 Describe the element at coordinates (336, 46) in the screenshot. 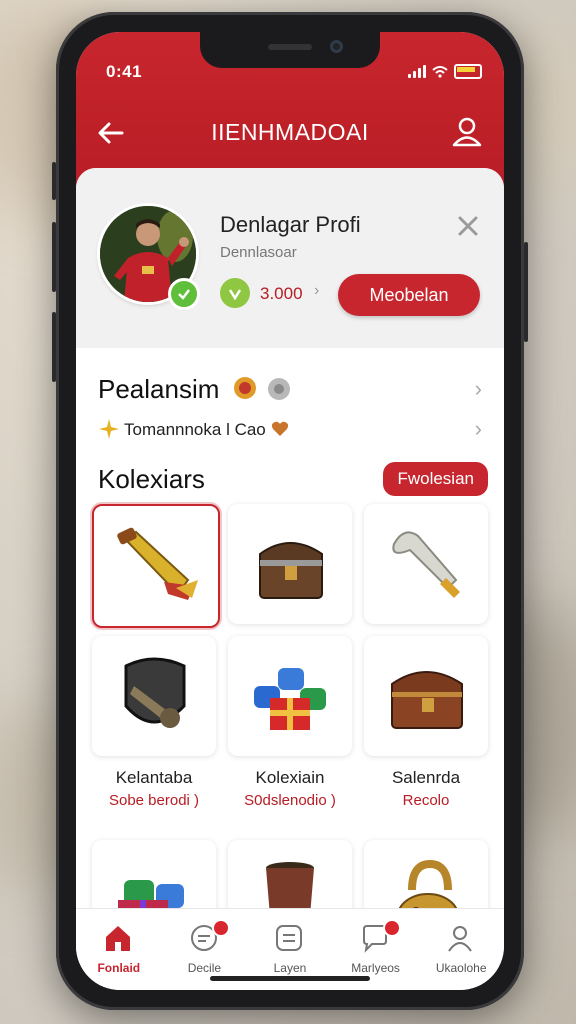

I see `front-camera` at that location.